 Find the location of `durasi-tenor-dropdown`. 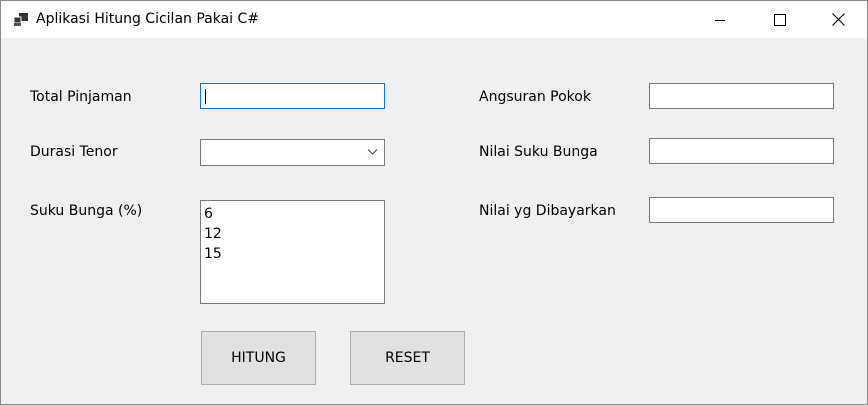

durasi-tenor-dropdown is located at coordinates (292, 152).